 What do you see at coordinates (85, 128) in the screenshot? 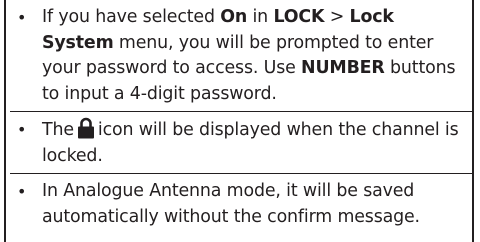
I see `padlock-icon` at bounding box center [85, 128].